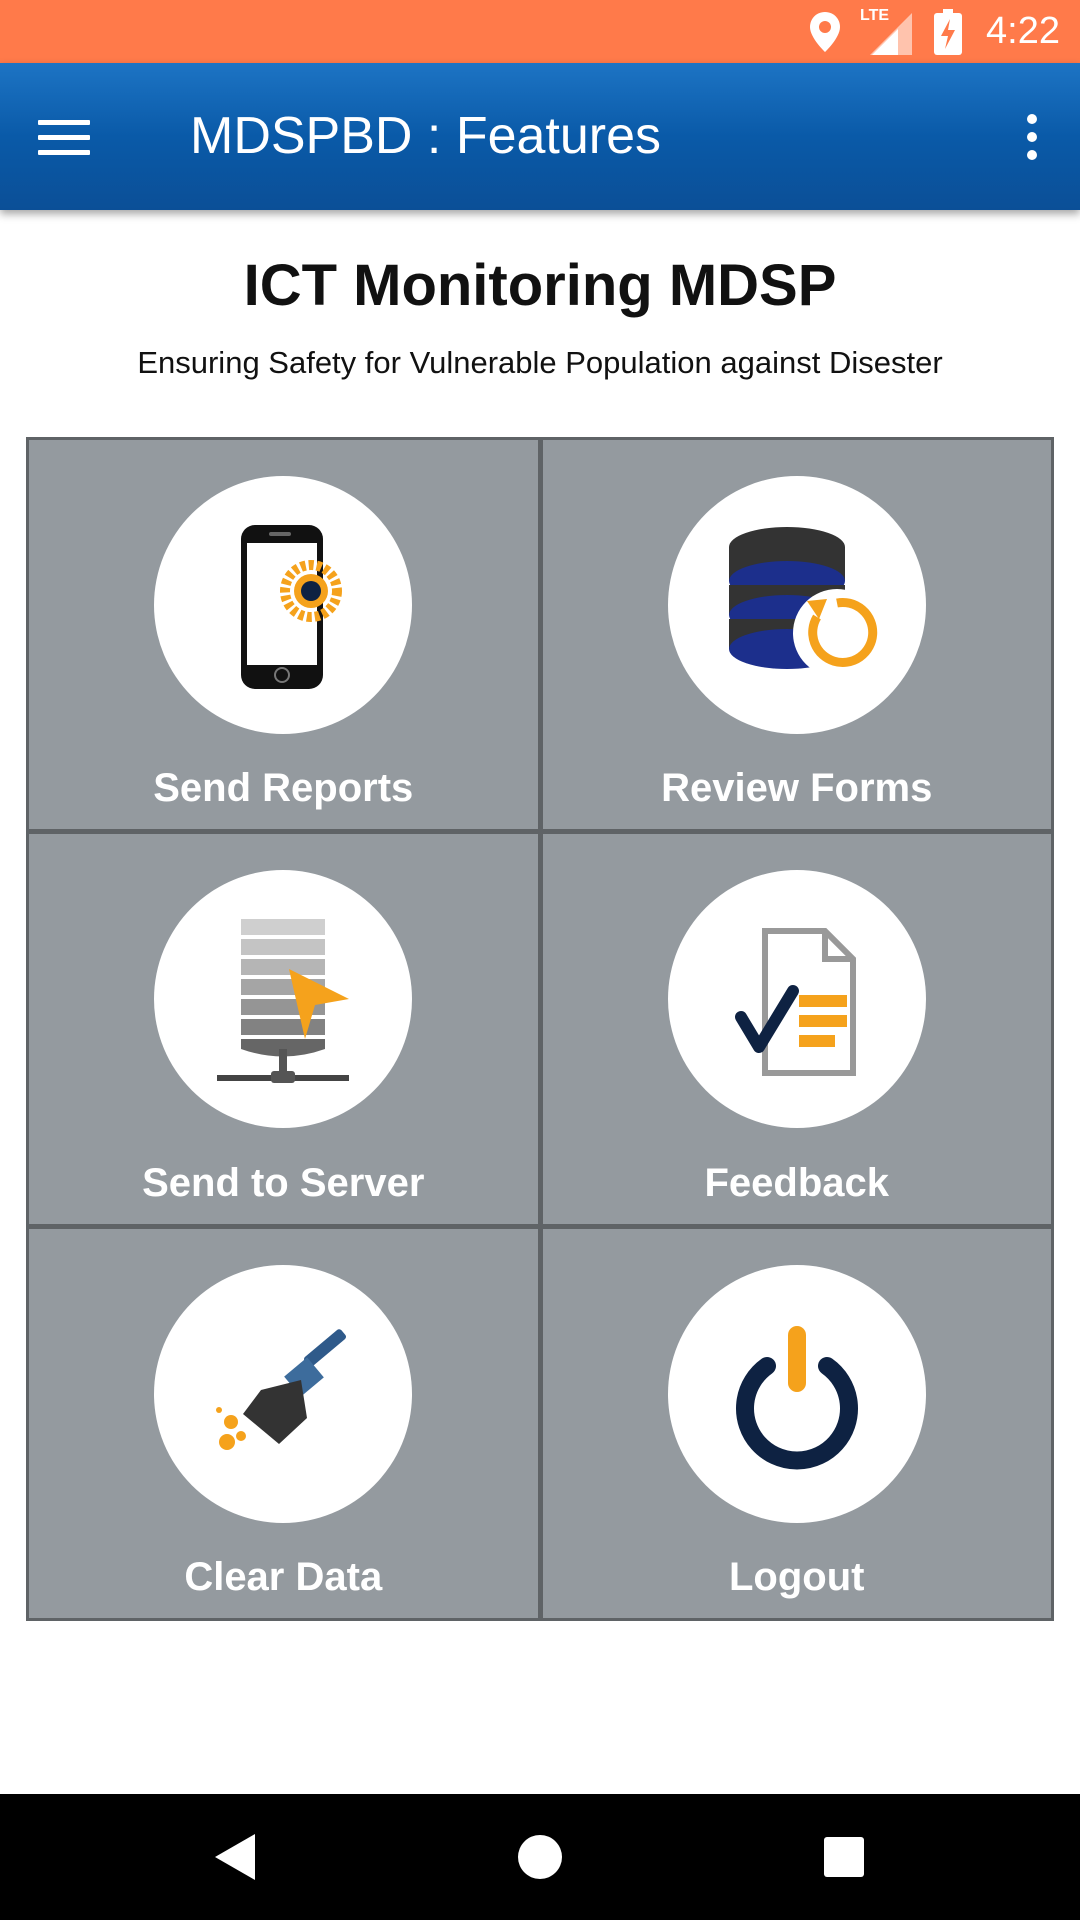 The image size is (1080, 1920). Describe the element at coordinates (797, 788) in the screenshot. I see `review-forms-label: Review Forms` at that location.